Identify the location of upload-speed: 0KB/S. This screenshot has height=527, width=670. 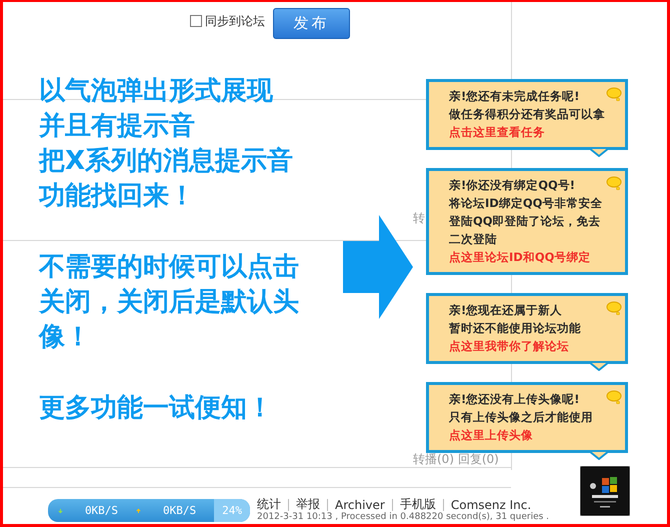
(179, 510).